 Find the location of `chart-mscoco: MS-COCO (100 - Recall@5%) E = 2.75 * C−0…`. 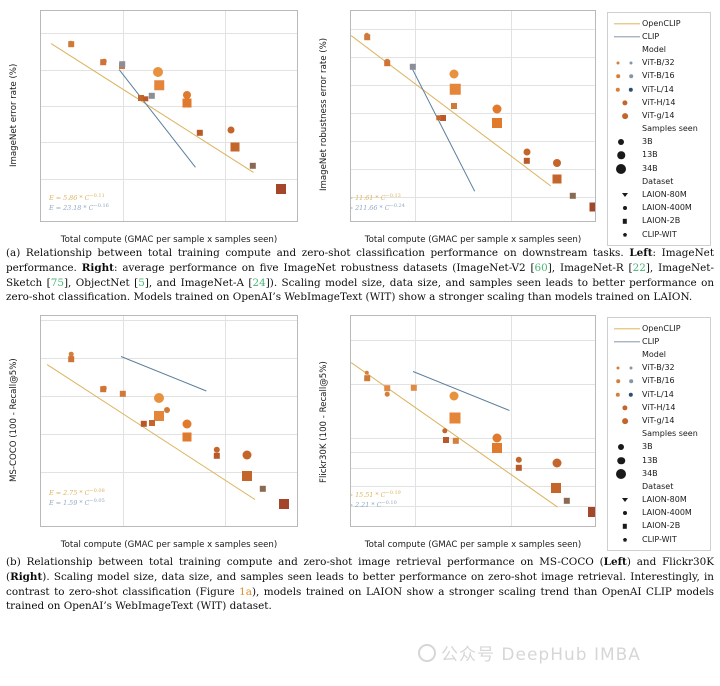

chart-mscoco: MS-COCO (100 - Recall@5%) E = 2.75 * C−0… is located at coordinates (153, 432).